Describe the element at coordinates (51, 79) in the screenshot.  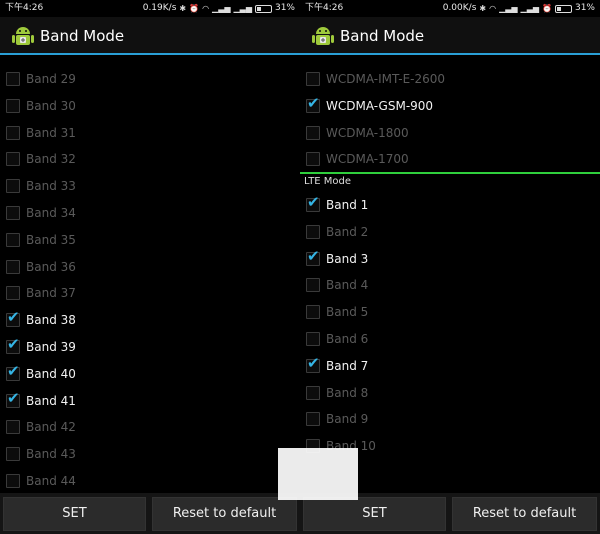
I see `band-label: Band 29` at that location.